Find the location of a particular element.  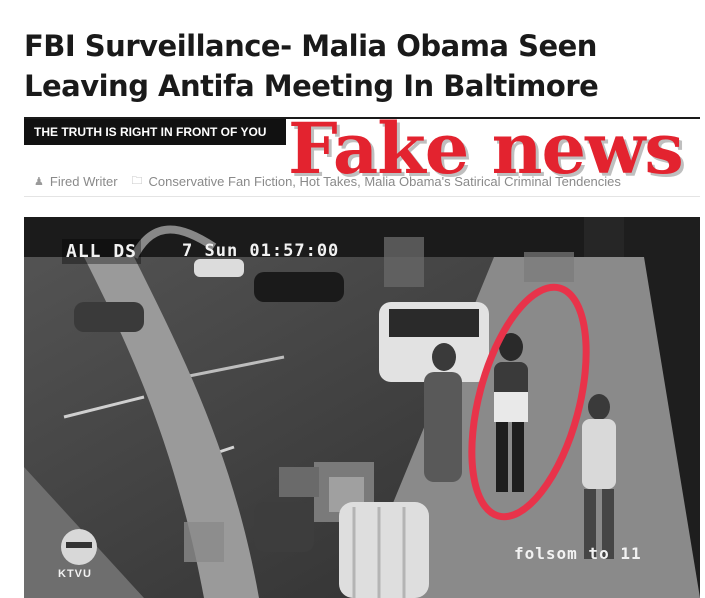

camera-location: folsom to 11 is located at coordinates (578, 553).